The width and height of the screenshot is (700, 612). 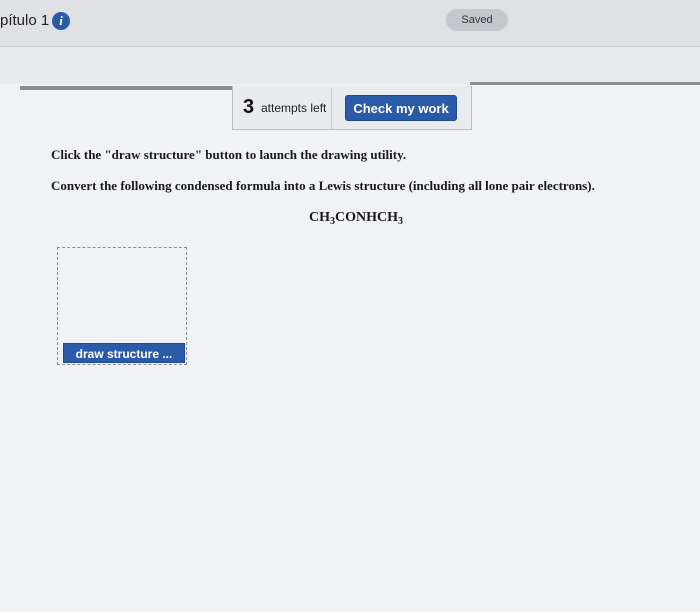 What do you see at coordinates (585, 83) in the screenshot?
I see `divider-rule-right` at bounding box center [585, 83].